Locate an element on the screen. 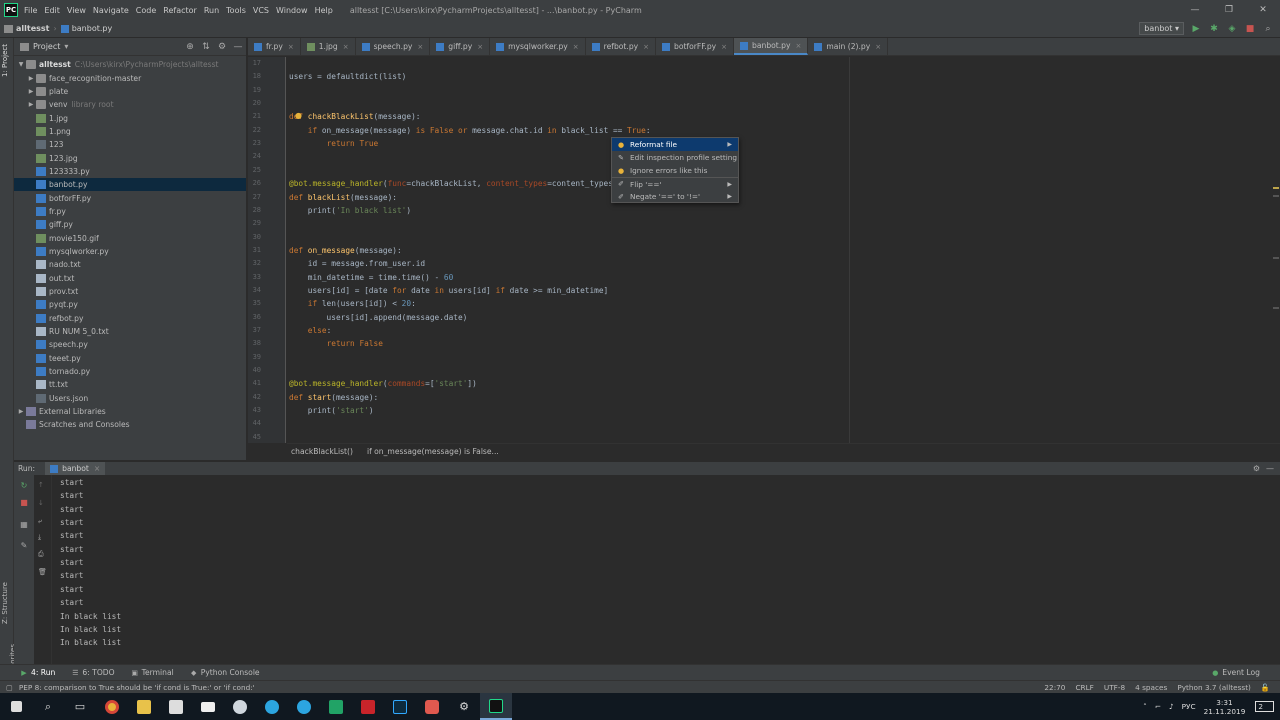 The width and height of the screenshot is (1280, 720). code-line: id = message.from_user.id is located at coordinates (357, 263).